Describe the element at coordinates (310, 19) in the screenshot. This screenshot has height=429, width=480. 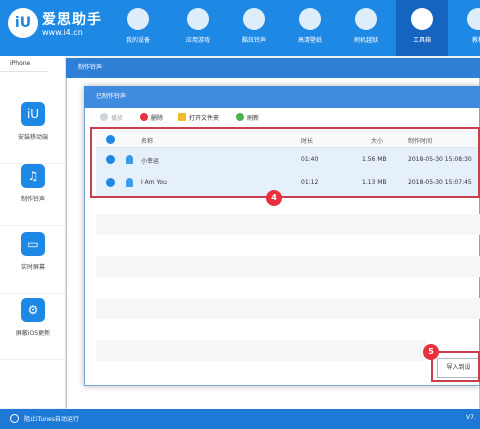
I see `flower-icon` at that location.